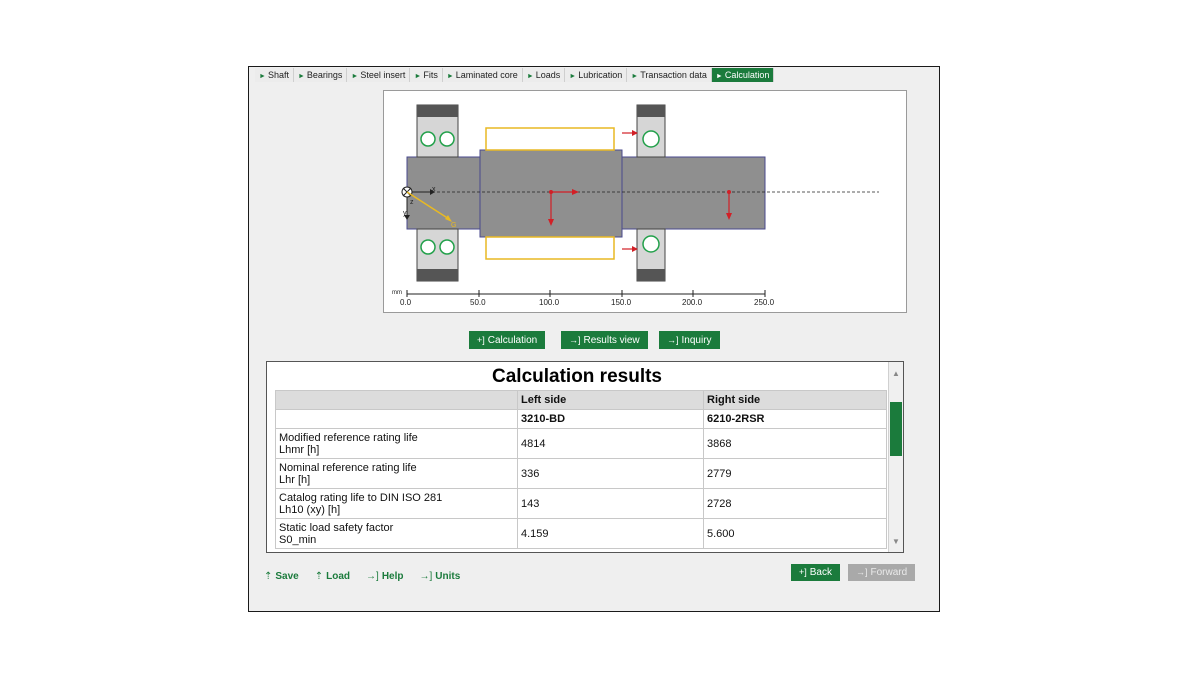  What do you see at coordinates (507, 340) in the screenshot?
I see `calculation-button: +] Calculation` at bounding box center [507, 340].